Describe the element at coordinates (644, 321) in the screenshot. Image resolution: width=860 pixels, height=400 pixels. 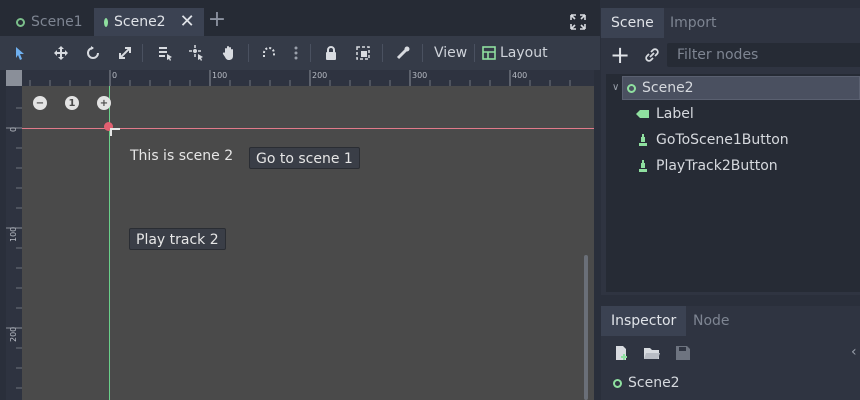
I see `tab-inspector: Inspector` at that location.